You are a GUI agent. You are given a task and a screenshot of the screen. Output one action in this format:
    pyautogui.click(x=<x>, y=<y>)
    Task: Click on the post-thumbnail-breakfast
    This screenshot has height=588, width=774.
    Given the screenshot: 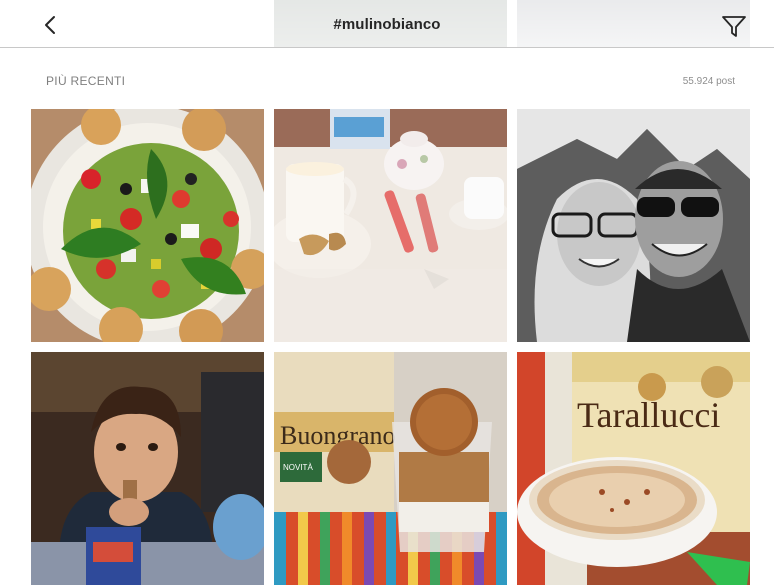 What is the action you would take?
    pyautogui.click(x=390, y=225)
    